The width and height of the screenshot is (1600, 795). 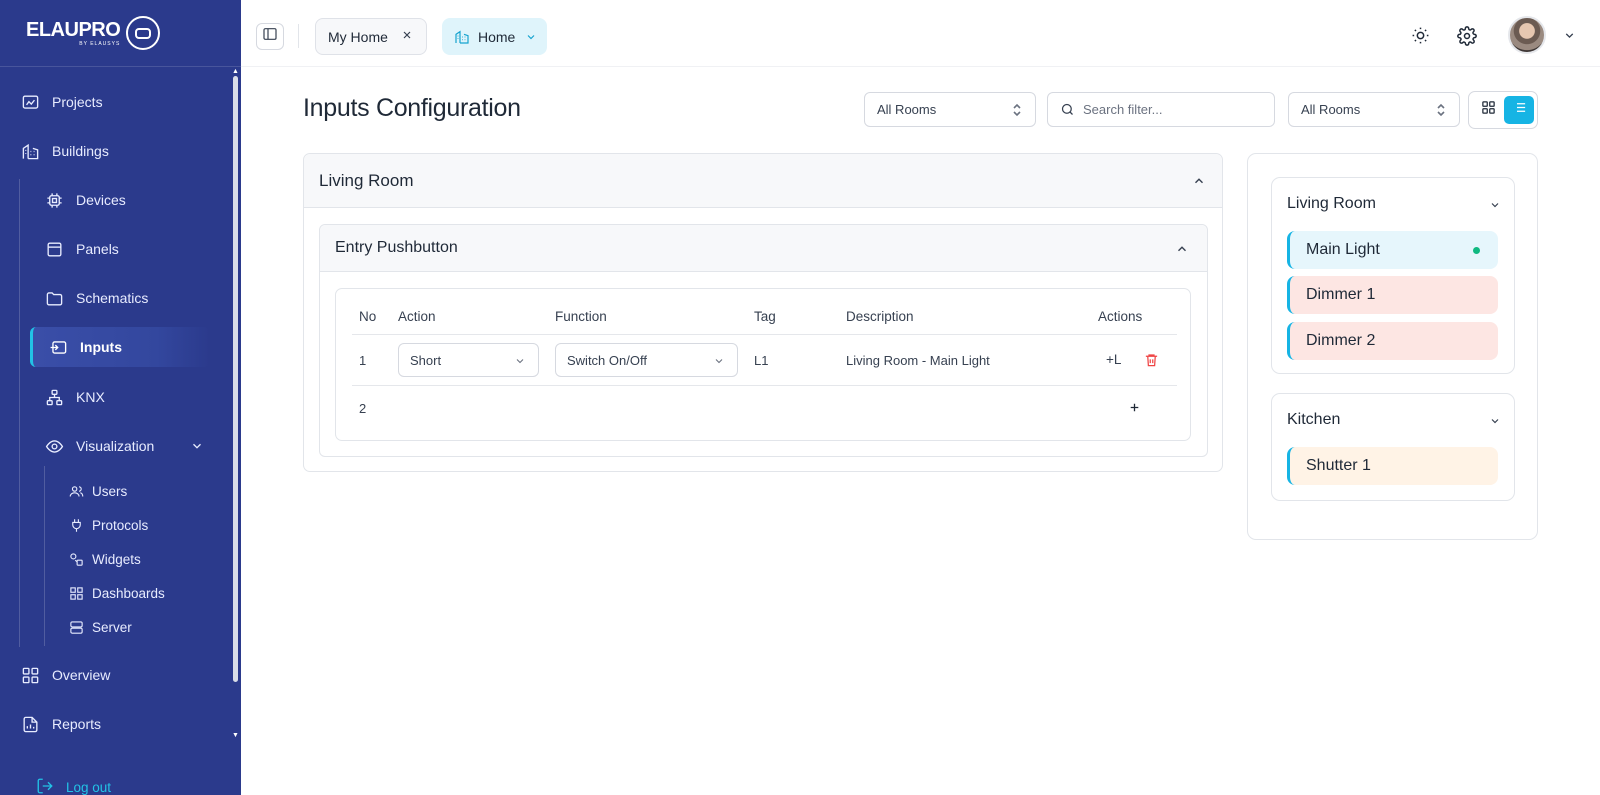 I want to click on sidebar-subitem-protocols: Protocols, so click(x=108, y=525).